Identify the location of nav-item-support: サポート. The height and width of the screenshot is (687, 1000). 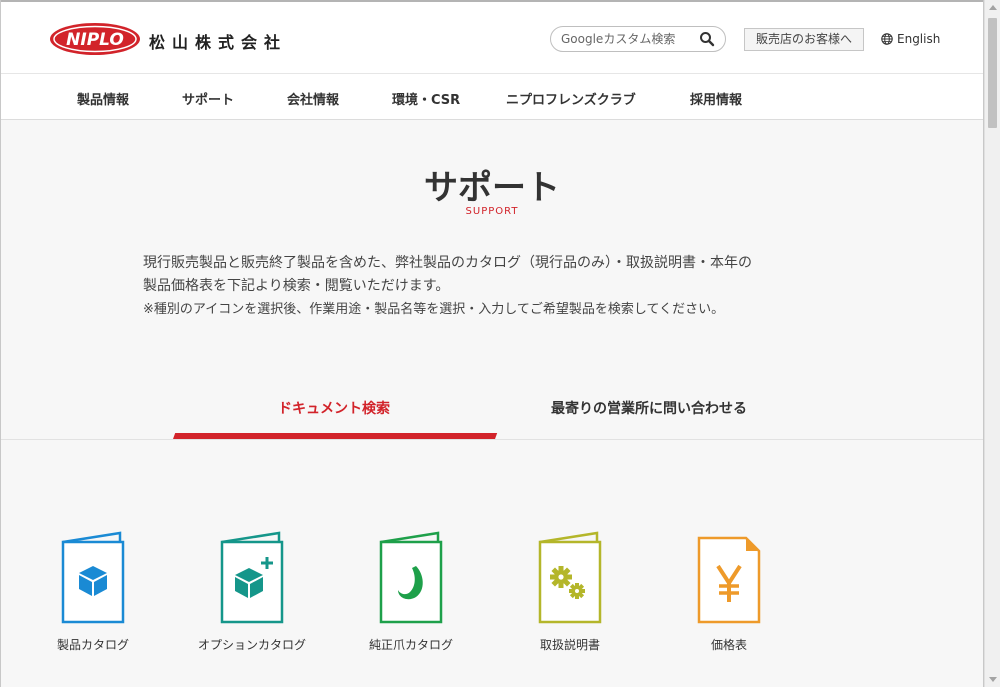
(208, 98).